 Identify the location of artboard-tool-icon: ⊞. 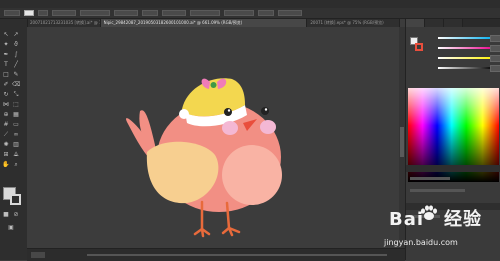
(6, 154).